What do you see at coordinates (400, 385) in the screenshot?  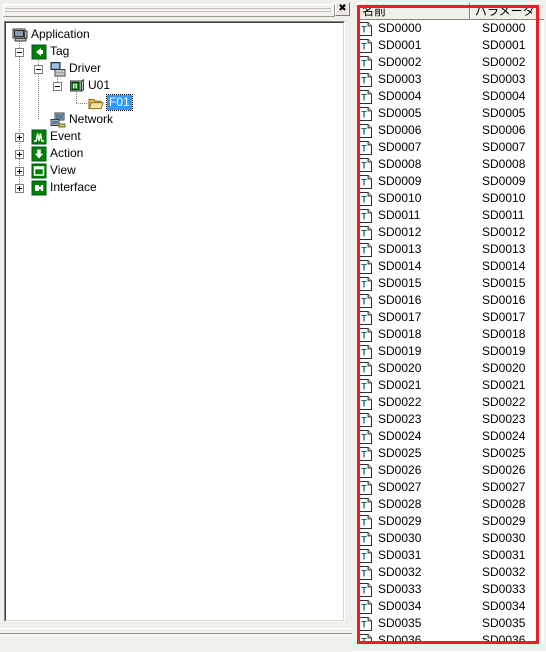 I see `row-name: SD0021` at bounding box center [400, 385].